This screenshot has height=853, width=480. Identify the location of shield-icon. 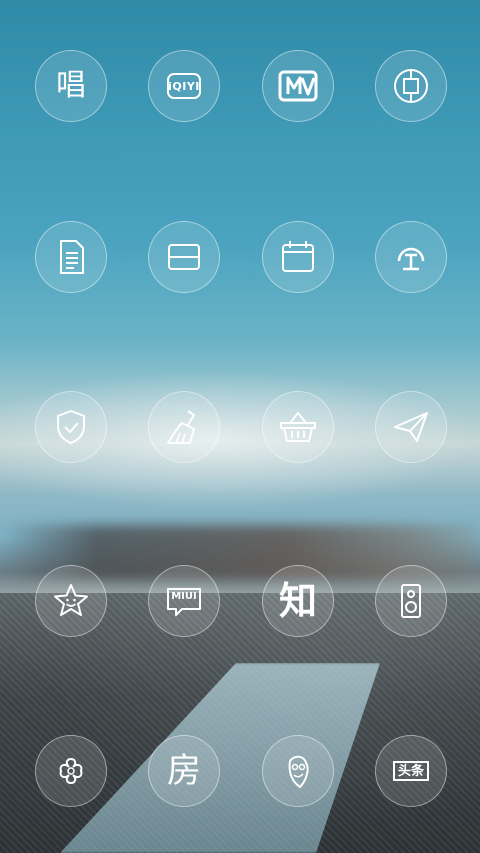
(71, 427).